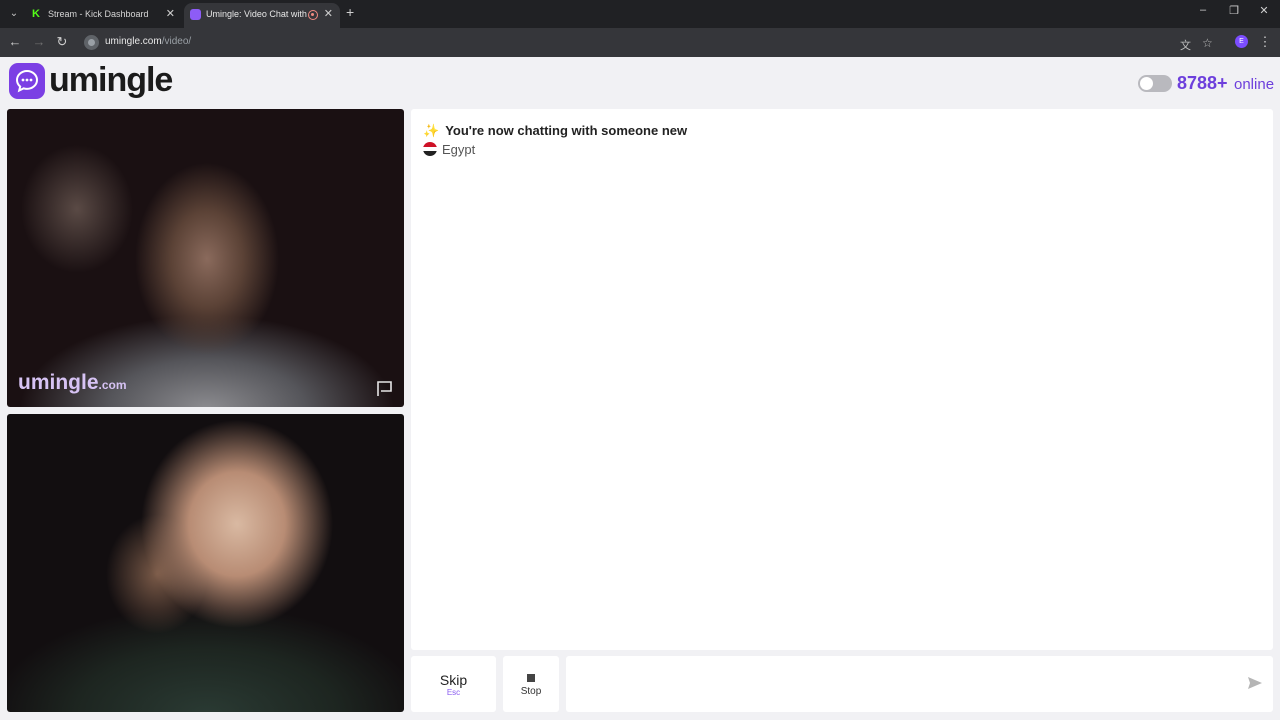 The height and width of the screenshot is (720, 1280). Describe the element at coordinates (205, 563) in the screenshot. I see `self-video` at that location.